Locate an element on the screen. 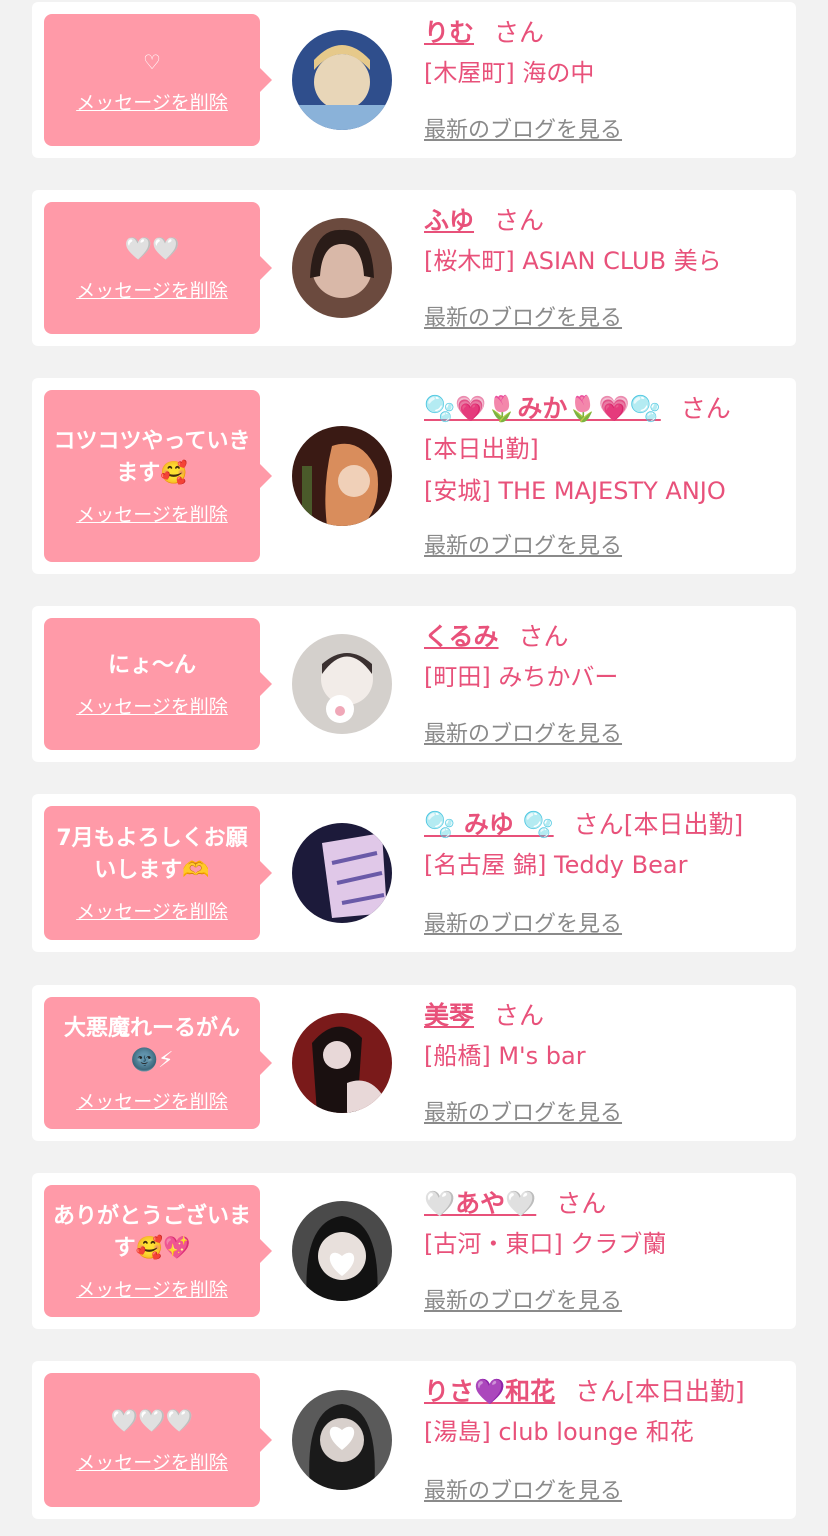  hostess-name-link: りさ💜和花 is located at coordinates (489, 1391).